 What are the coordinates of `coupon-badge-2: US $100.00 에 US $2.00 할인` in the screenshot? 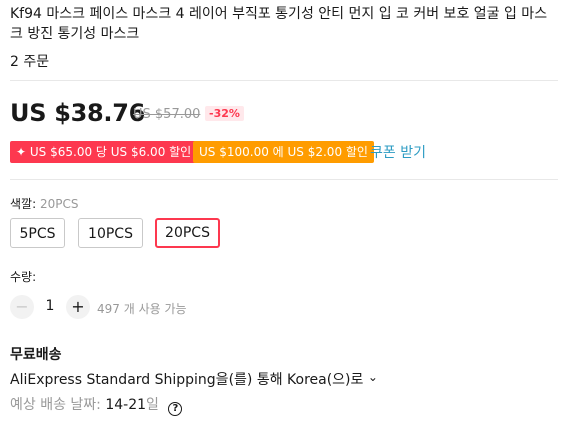 It's located at (283, 152).